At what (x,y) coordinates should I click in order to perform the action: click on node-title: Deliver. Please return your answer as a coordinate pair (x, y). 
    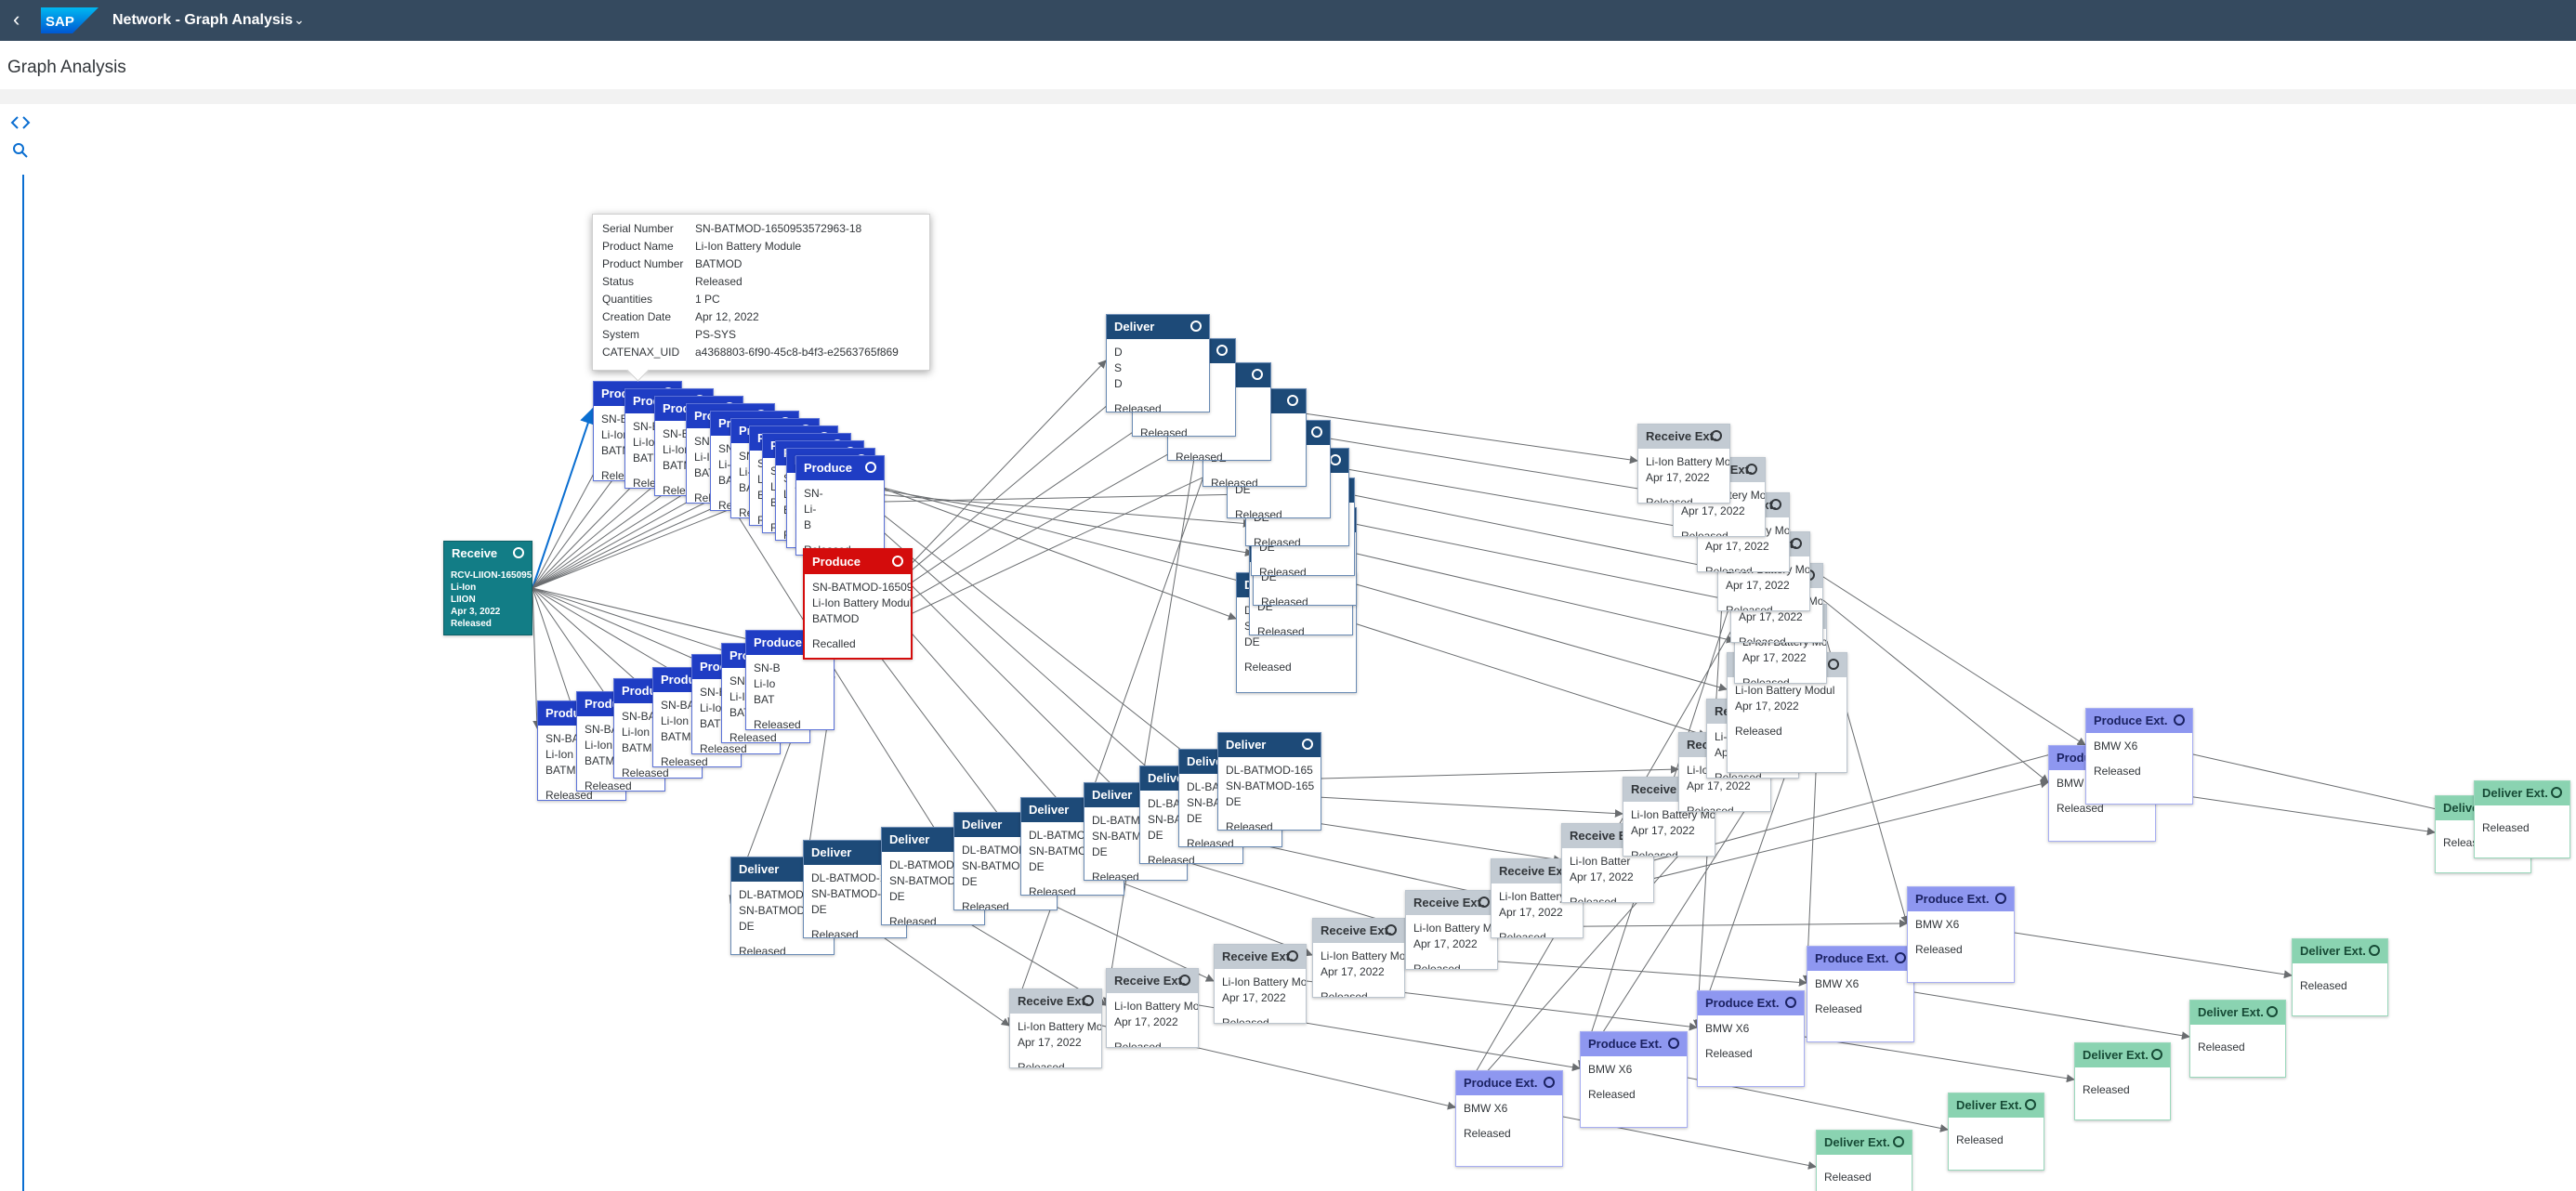
    Looking at the image, I should click on (1112, 795).